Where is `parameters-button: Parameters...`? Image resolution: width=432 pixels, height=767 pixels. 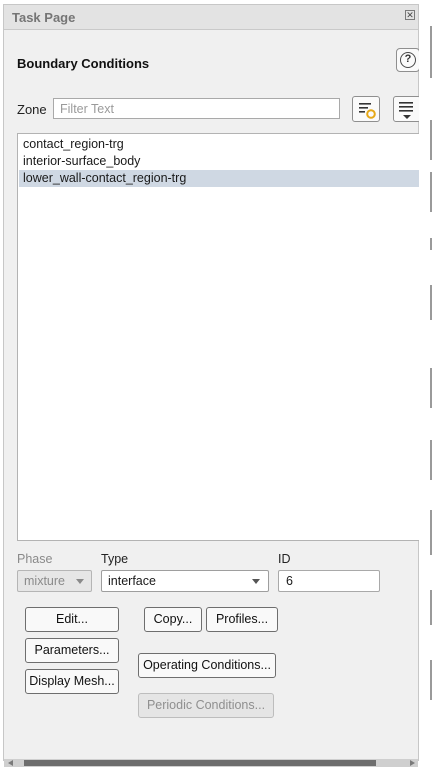
parameters-button: Parameters... is located at coordinates (72, 650).